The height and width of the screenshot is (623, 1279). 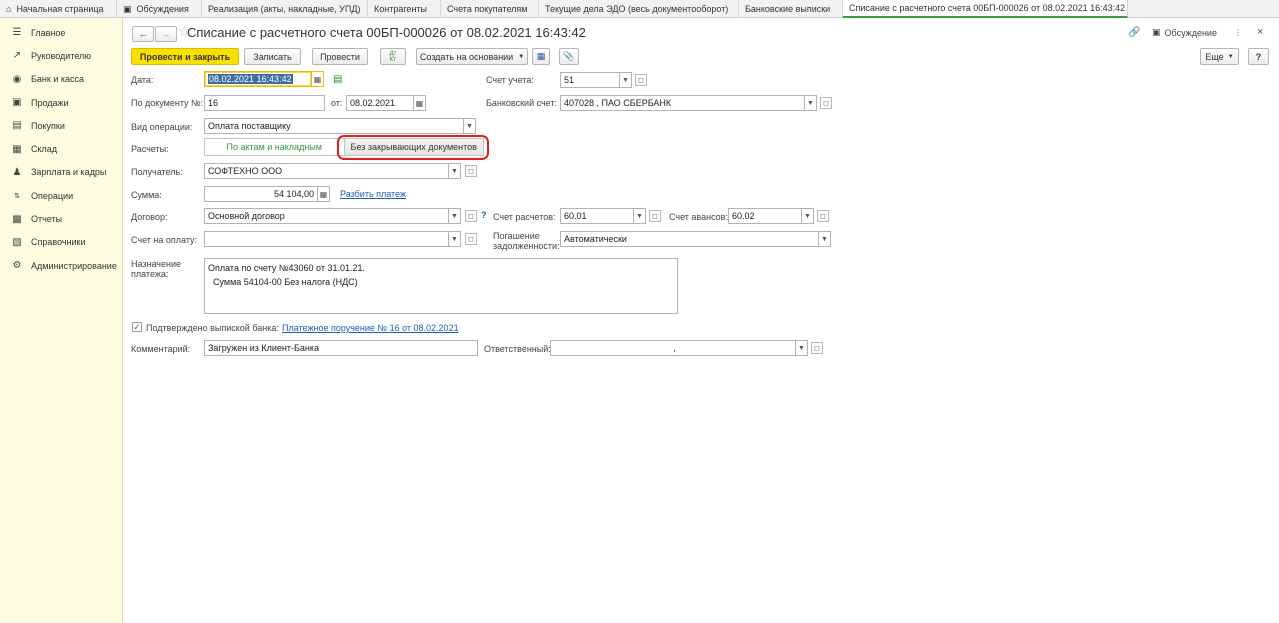 What do you see at coordinates (765, 216) in the screenshot?
I see `advance-account-field: 60.02` at bounding box center [765, 216].